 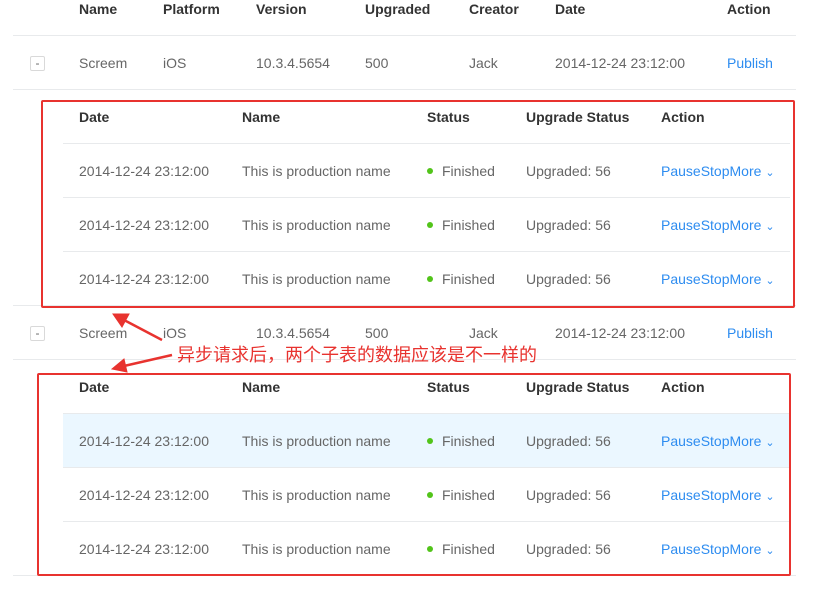 What do you see at coordinates (141, 343) in the screenshot?
I see `annotation-arrows` at bounding box center [141, 343].